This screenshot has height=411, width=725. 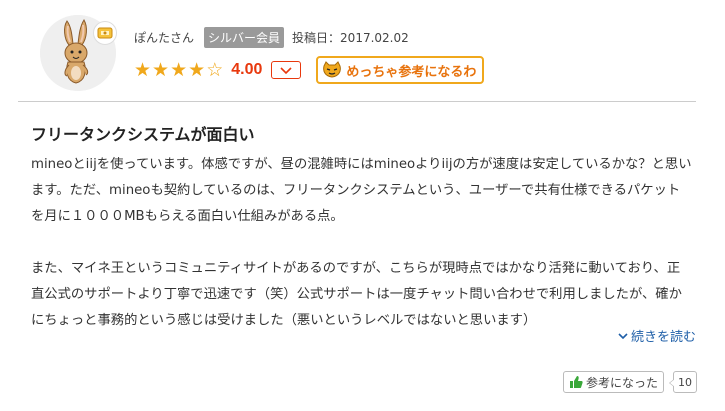 What do you see at coordinates (576, 382) in the screenshot?
I see `thumbs-up-icon` at bounding box center [576, 382].